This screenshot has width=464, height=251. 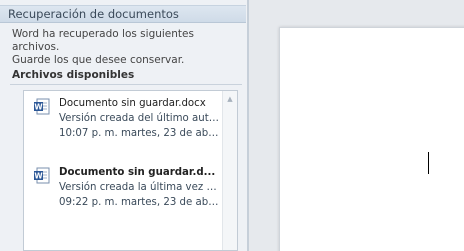 What do you see at coordinates (126, 84) in the screenshot?
I see `section-divider` at bounding box center [126, 84].